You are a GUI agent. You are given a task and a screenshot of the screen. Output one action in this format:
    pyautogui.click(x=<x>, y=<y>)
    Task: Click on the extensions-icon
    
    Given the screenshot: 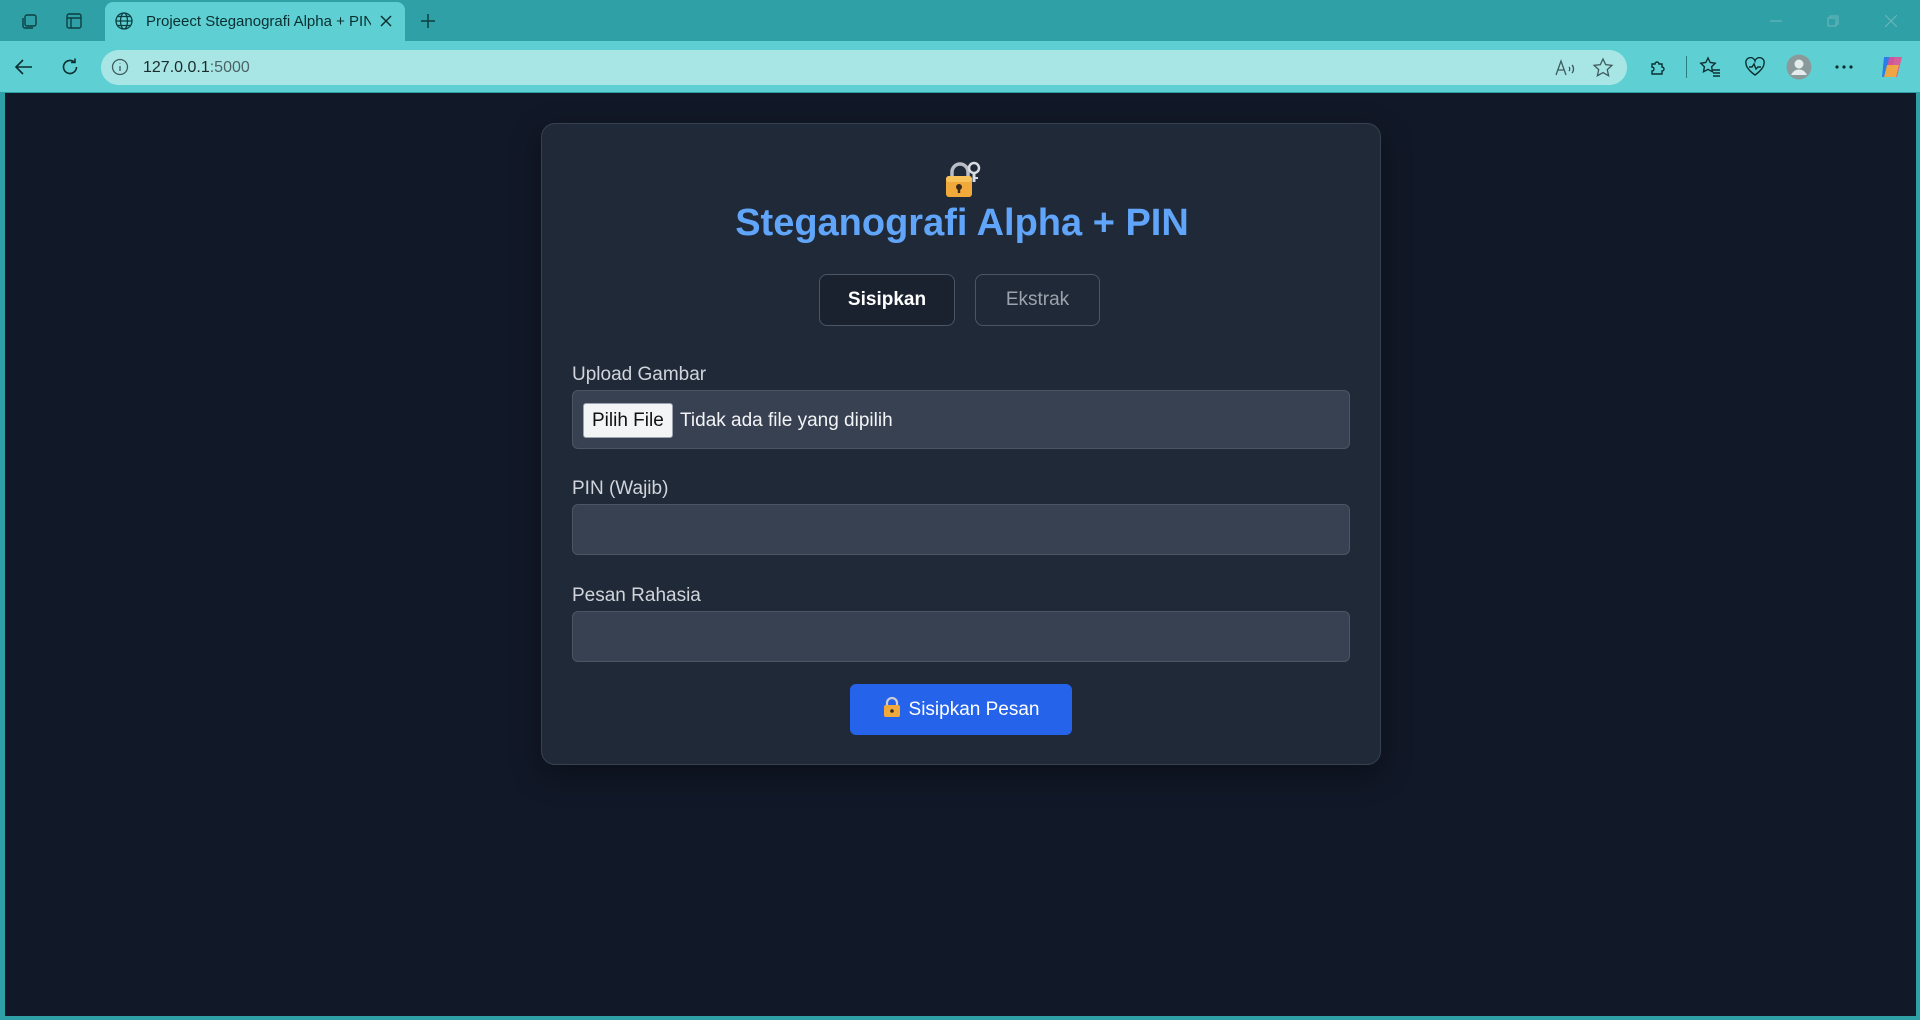 What is the action you would take?
    pyautogui.click(x=1659, y=67)
    